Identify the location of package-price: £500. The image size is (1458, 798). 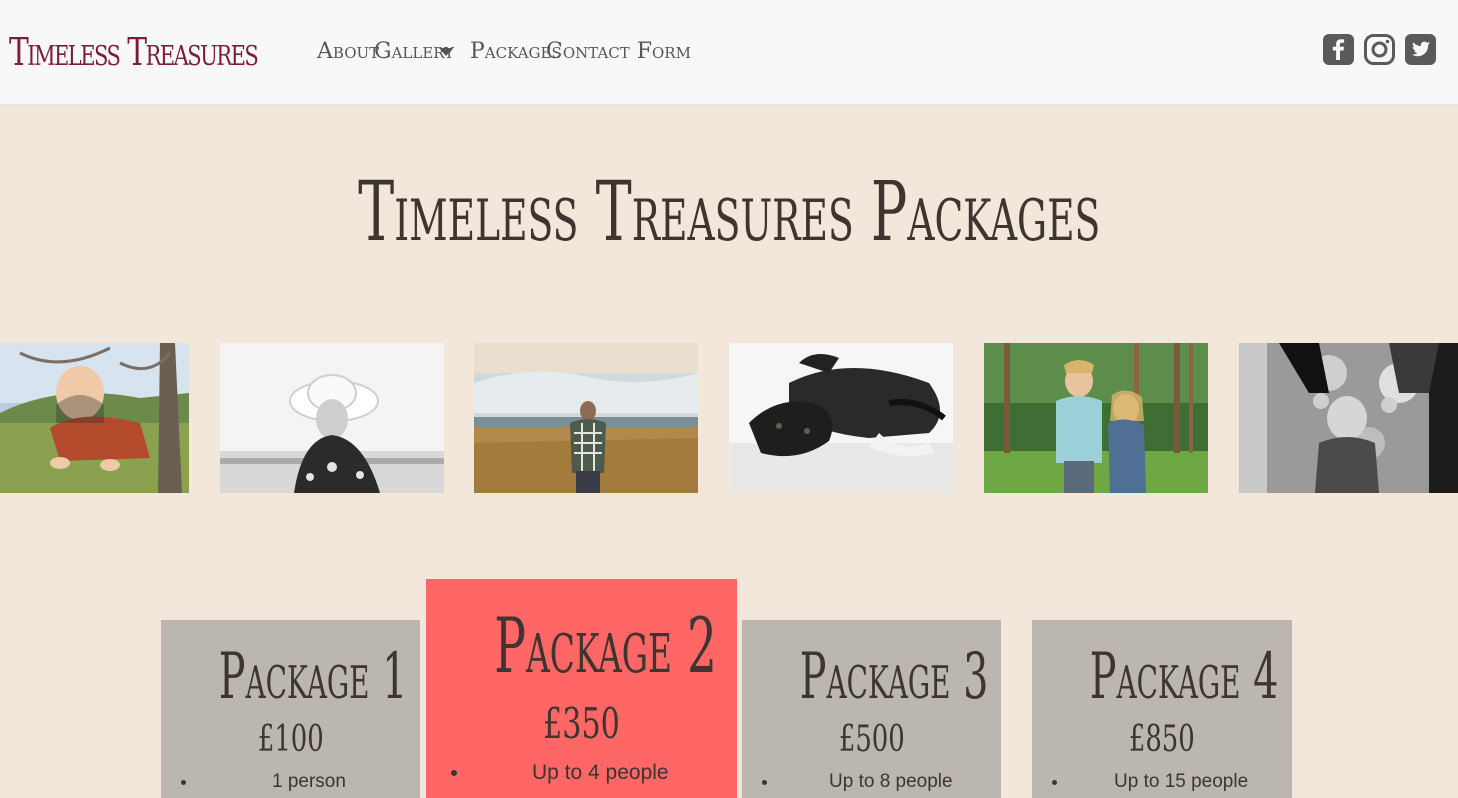
(871, 739).